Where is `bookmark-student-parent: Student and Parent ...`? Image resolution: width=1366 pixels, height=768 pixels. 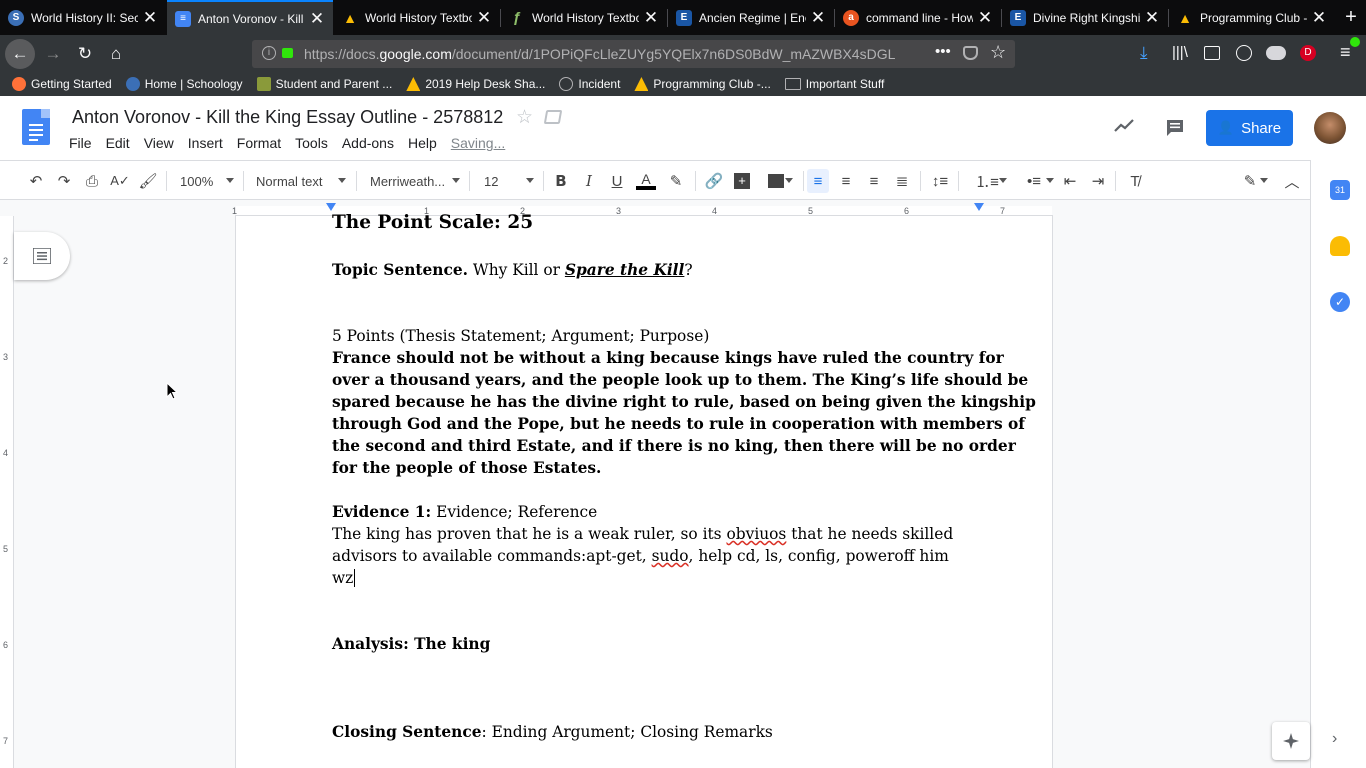 bookmark-student-parent: Student and Parent ... is located at coordinates (324, 84).